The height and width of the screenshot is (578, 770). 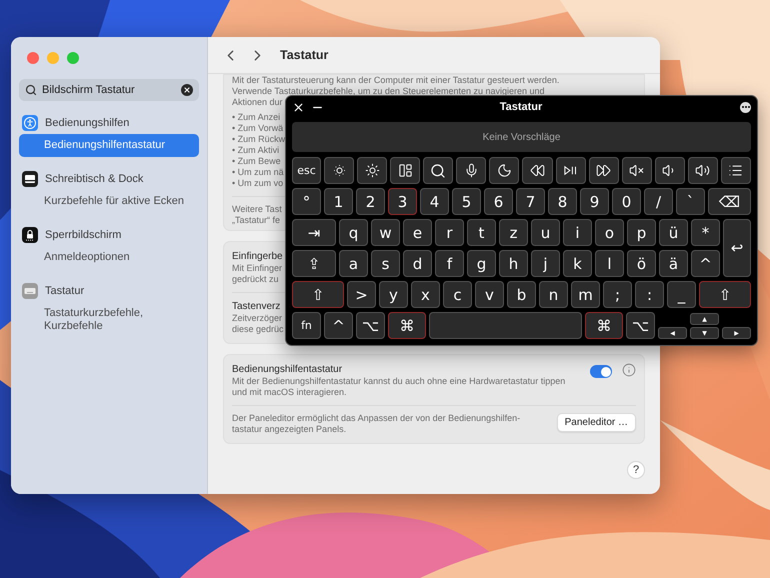 What do you see at coordinates (187, 90) in the screenshot?
I see `clear-button` at bounding box center [187, 90].